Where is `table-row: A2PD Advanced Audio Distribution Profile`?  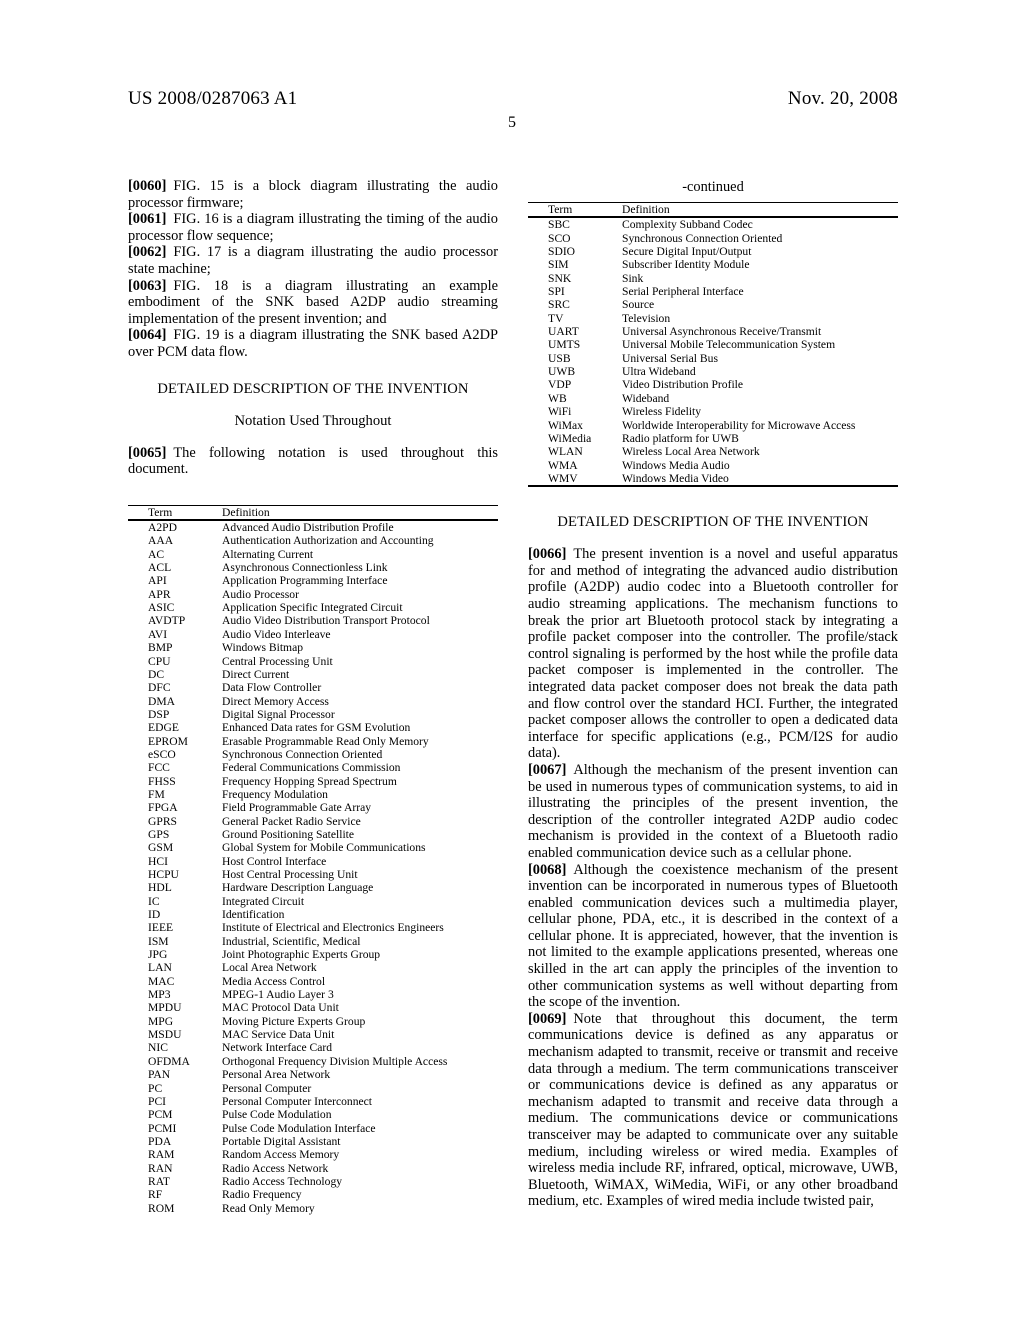 table-row: A2PD Advanced Audio Distribution Profile is located at coordinates (313, 527).